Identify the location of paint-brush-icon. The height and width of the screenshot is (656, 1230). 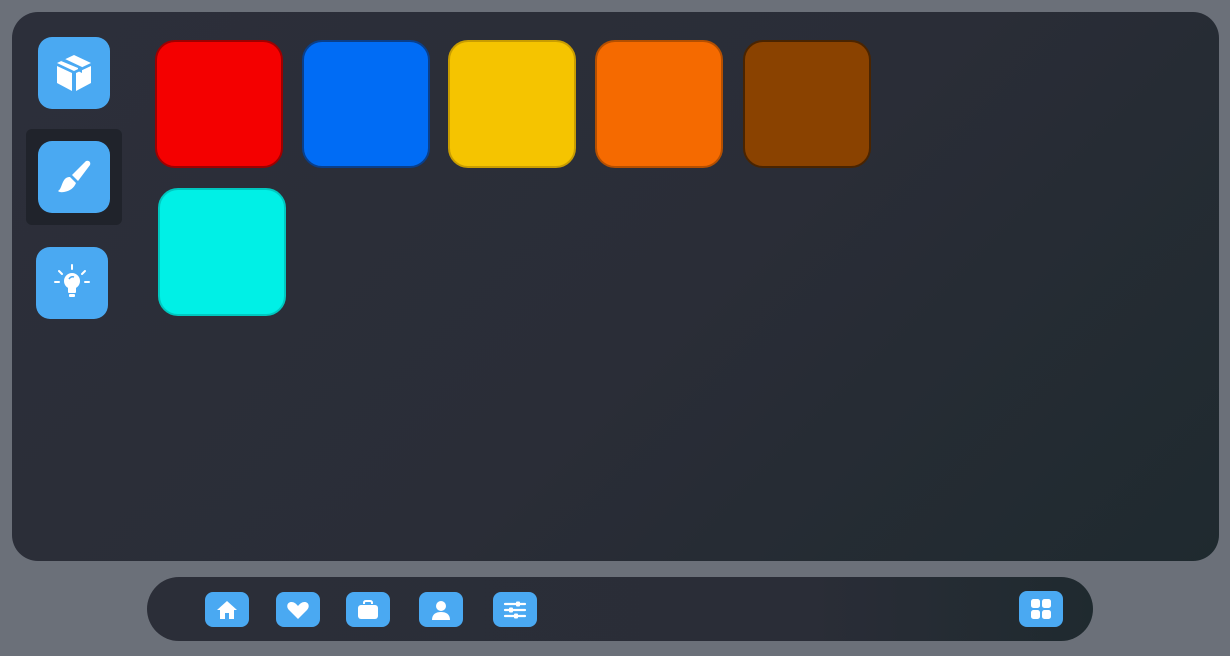
(74, 176).